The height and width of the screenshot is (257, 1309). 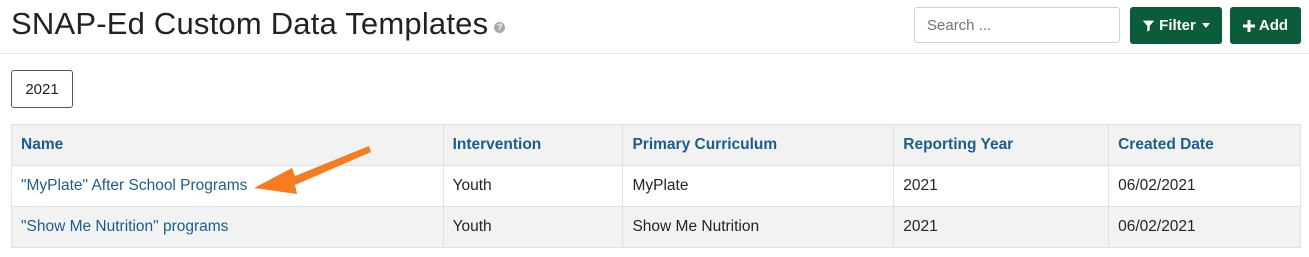 I want to click on year-filter-button: 2021, so click(x=42, y=89).